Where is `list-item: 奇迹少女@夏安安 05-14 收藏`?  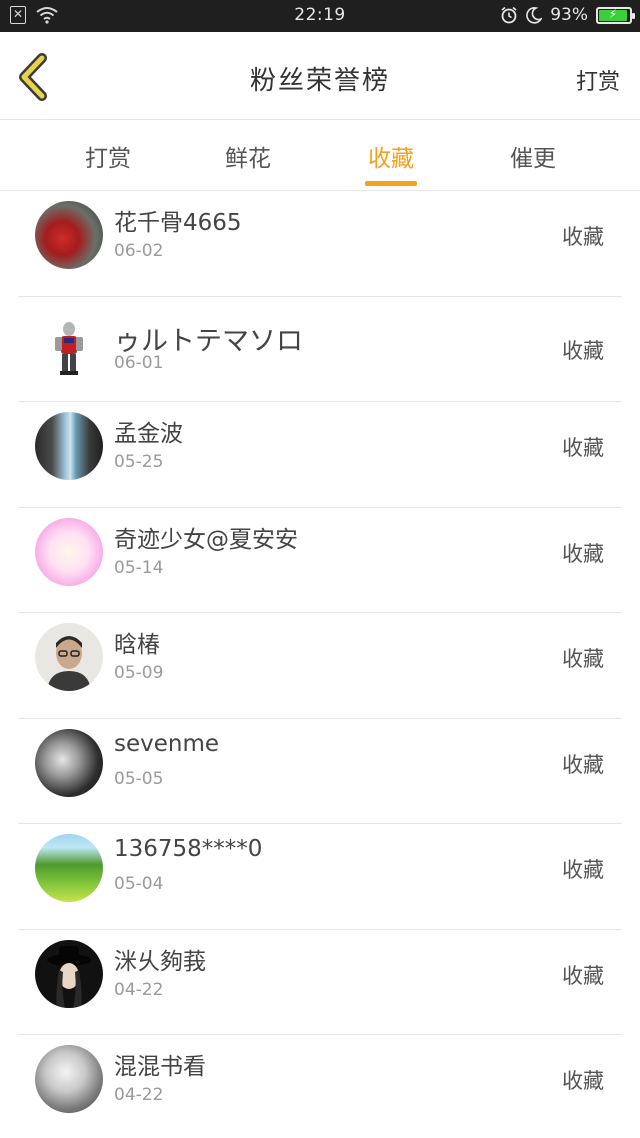
list-item: 奇迹少女@夏安安 05-14 收藏 is located at coordinates (320, 560).